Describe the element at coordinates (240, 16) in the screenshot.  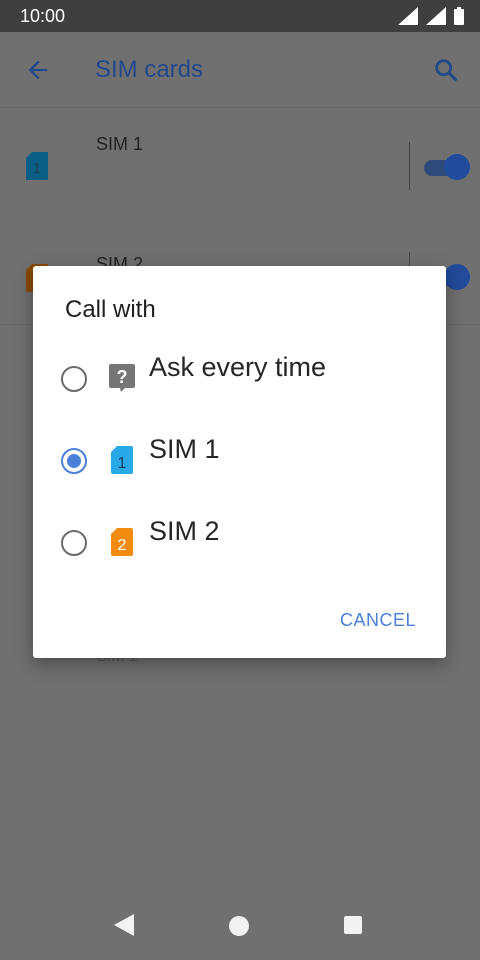
I see `status-bar: 10:00` at that location.